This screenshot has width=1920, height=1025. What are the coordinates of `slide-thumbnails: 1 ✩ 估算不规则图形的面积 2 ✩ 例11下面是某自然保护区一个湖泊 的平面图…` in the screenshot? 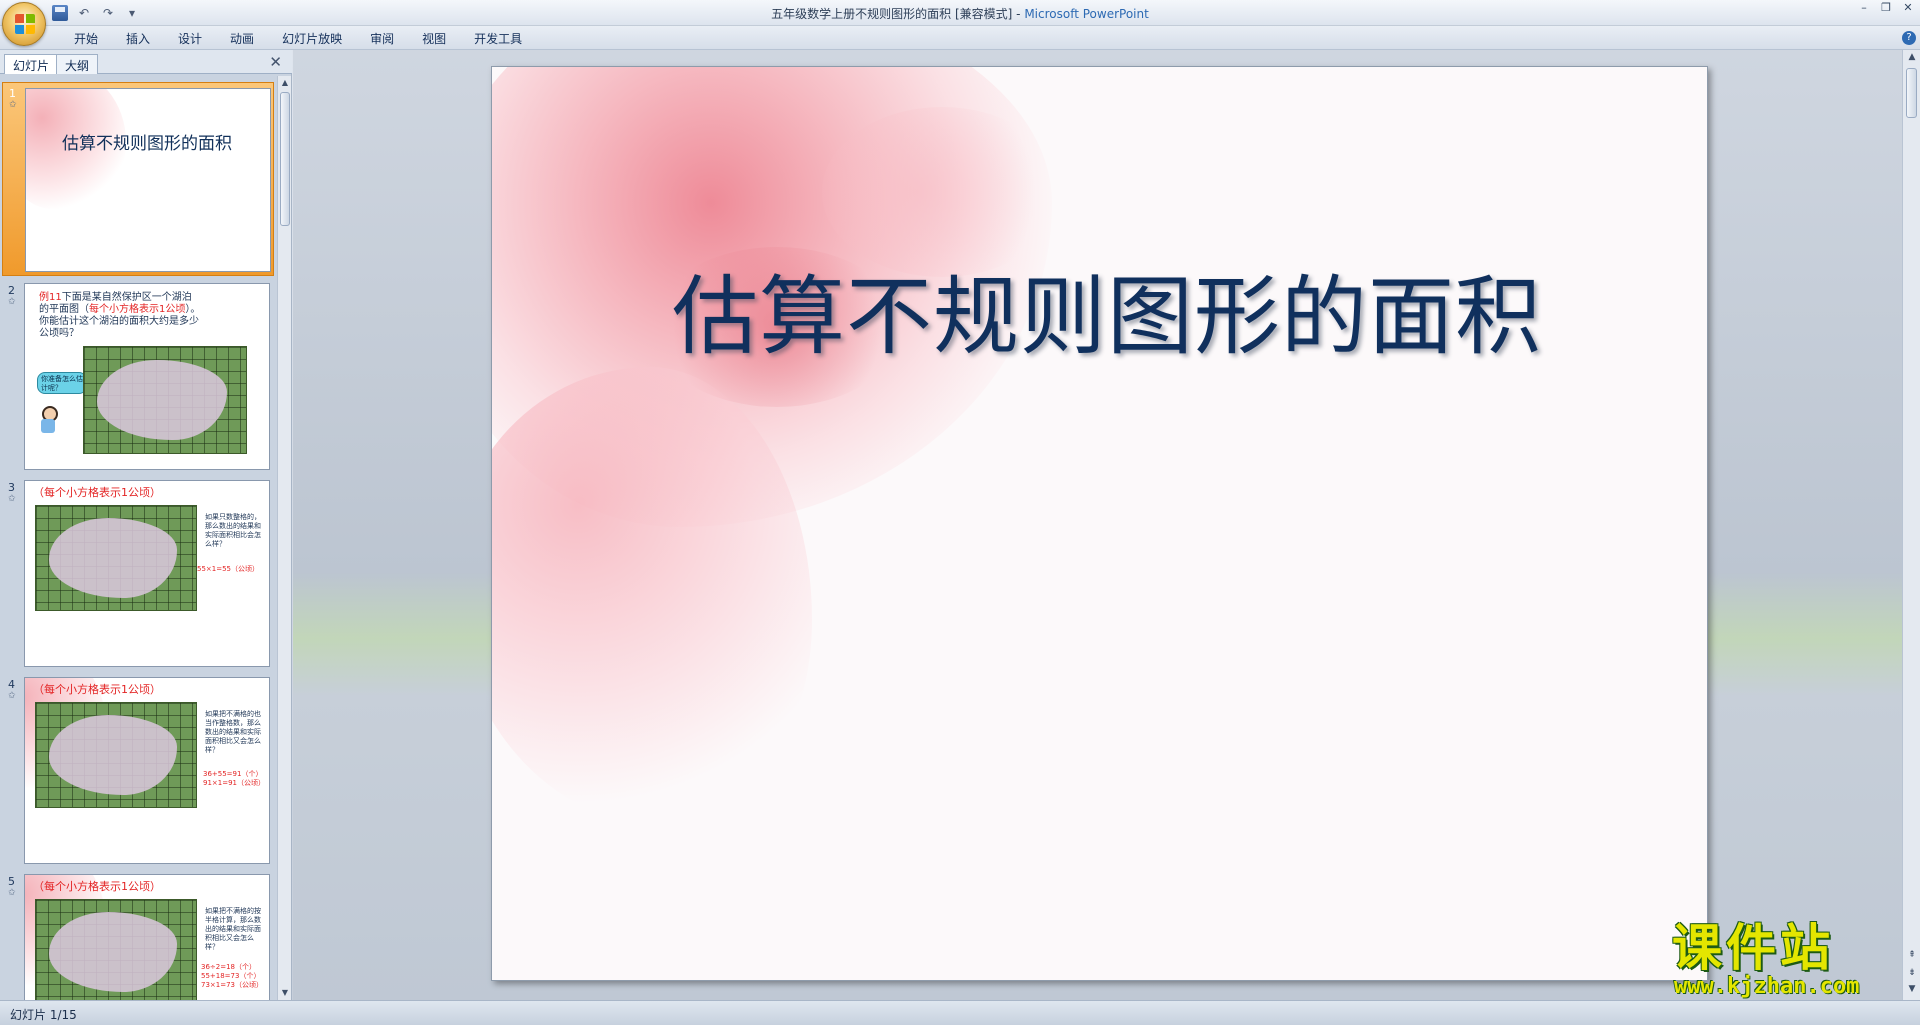 It's located at (138, 538).